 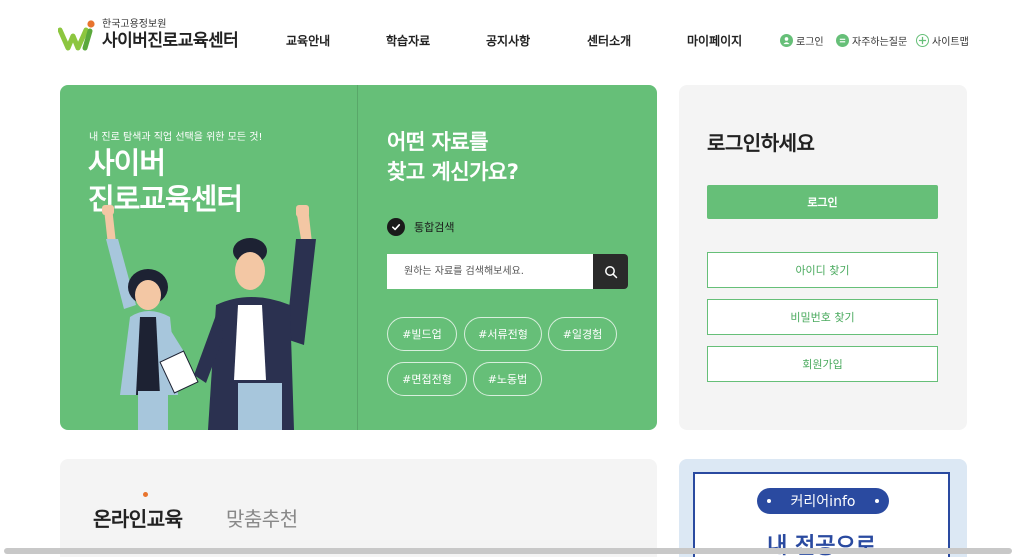 I want to click on search-button, so click(x=610, y=271).